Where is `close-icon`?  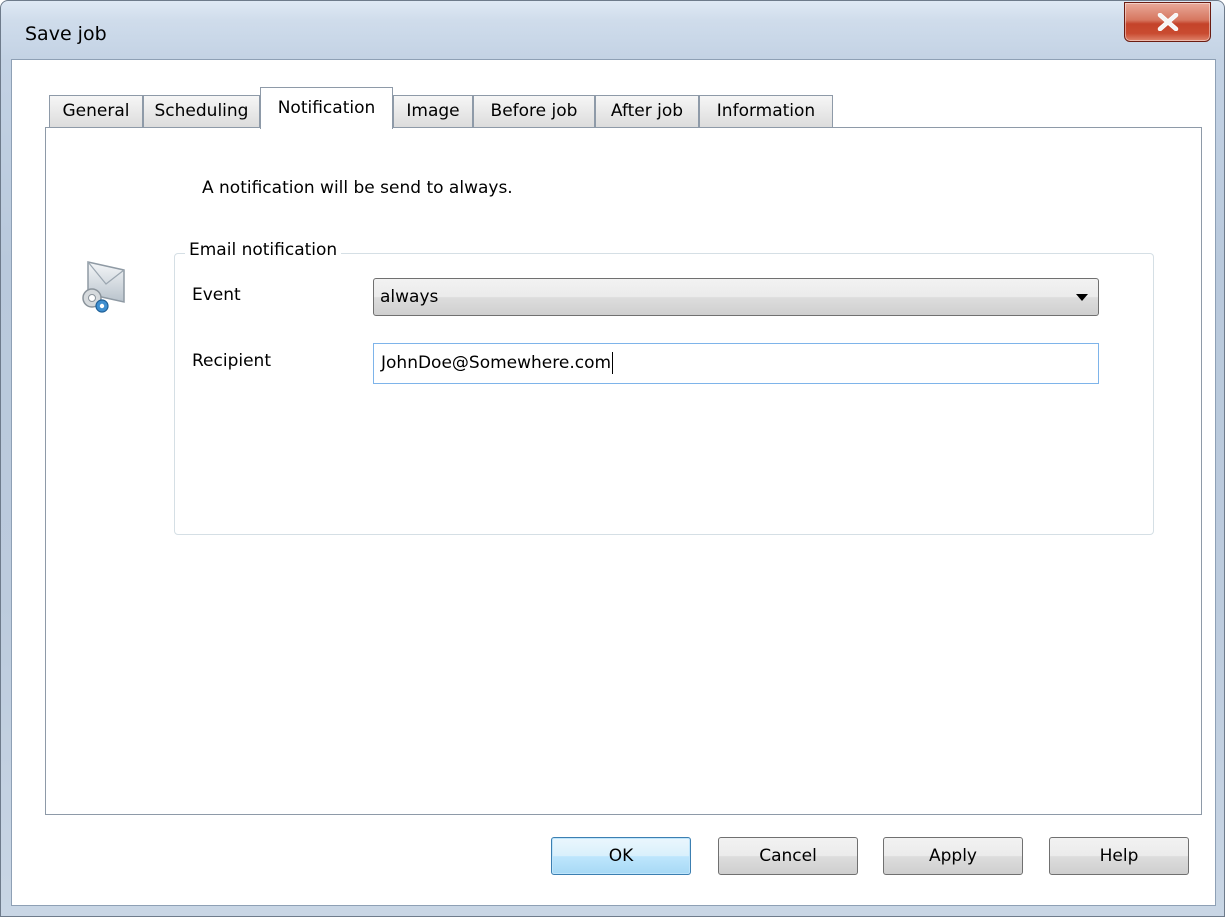
close-icon is located at coordinates (1168, 22).